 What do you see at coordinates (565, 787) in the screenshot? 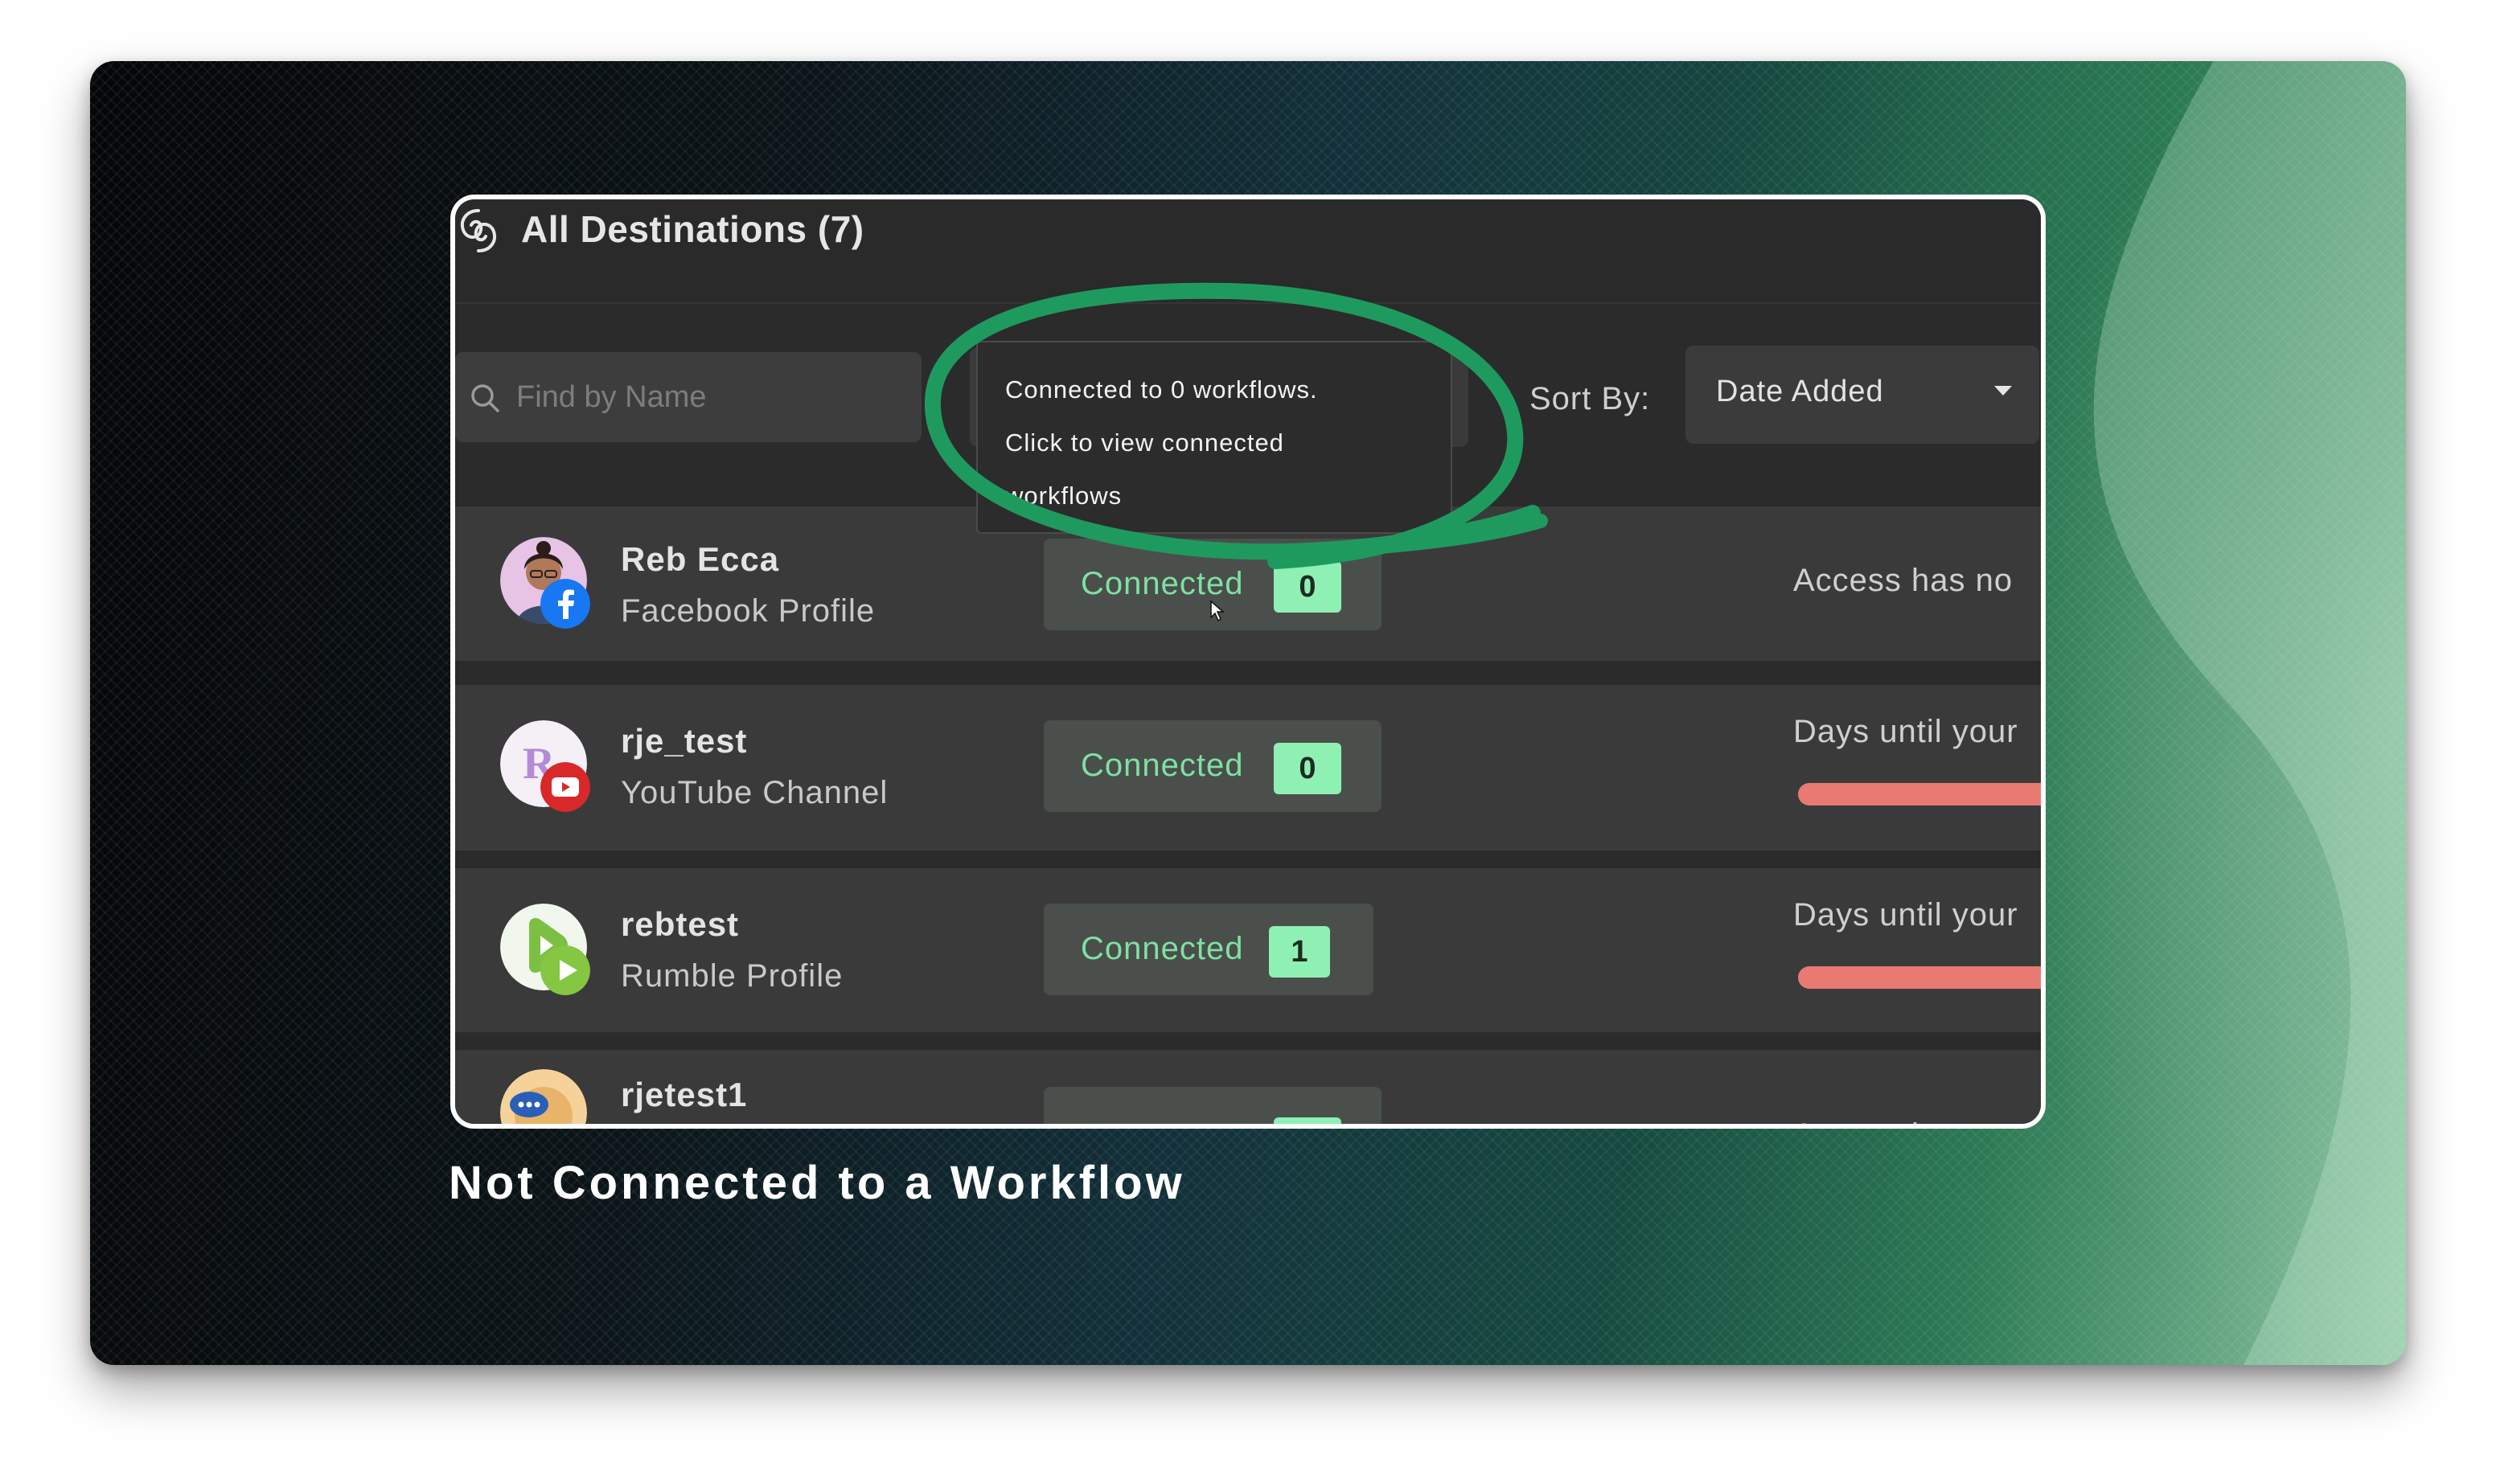
I see `youtube-icon` at bounding box center [565, 787].